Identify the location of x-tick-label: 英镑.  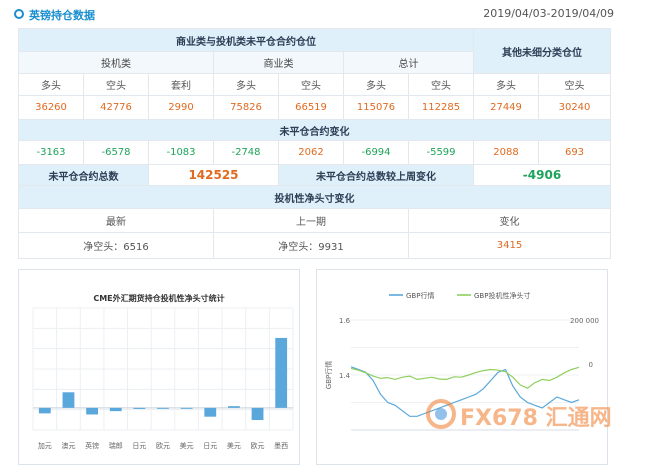
(92, 445).